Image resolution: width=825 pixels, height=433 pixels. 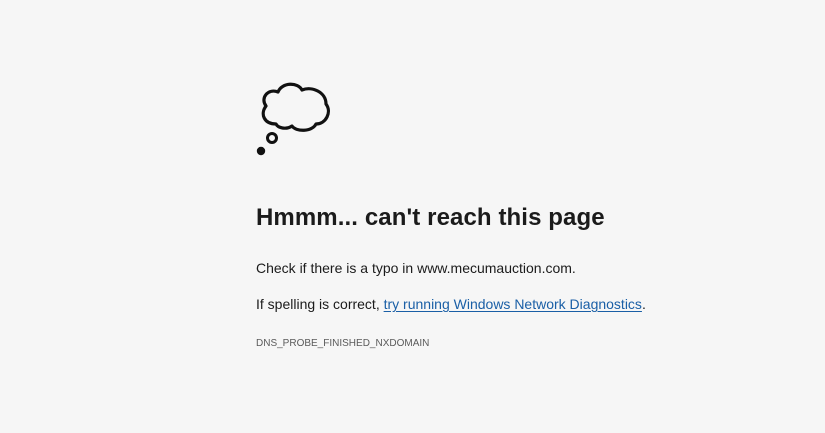 What do you see at coordinates (293, 119) in the screenshot?
I see `thought-cloud-icon` at bounding box center [293, 119].